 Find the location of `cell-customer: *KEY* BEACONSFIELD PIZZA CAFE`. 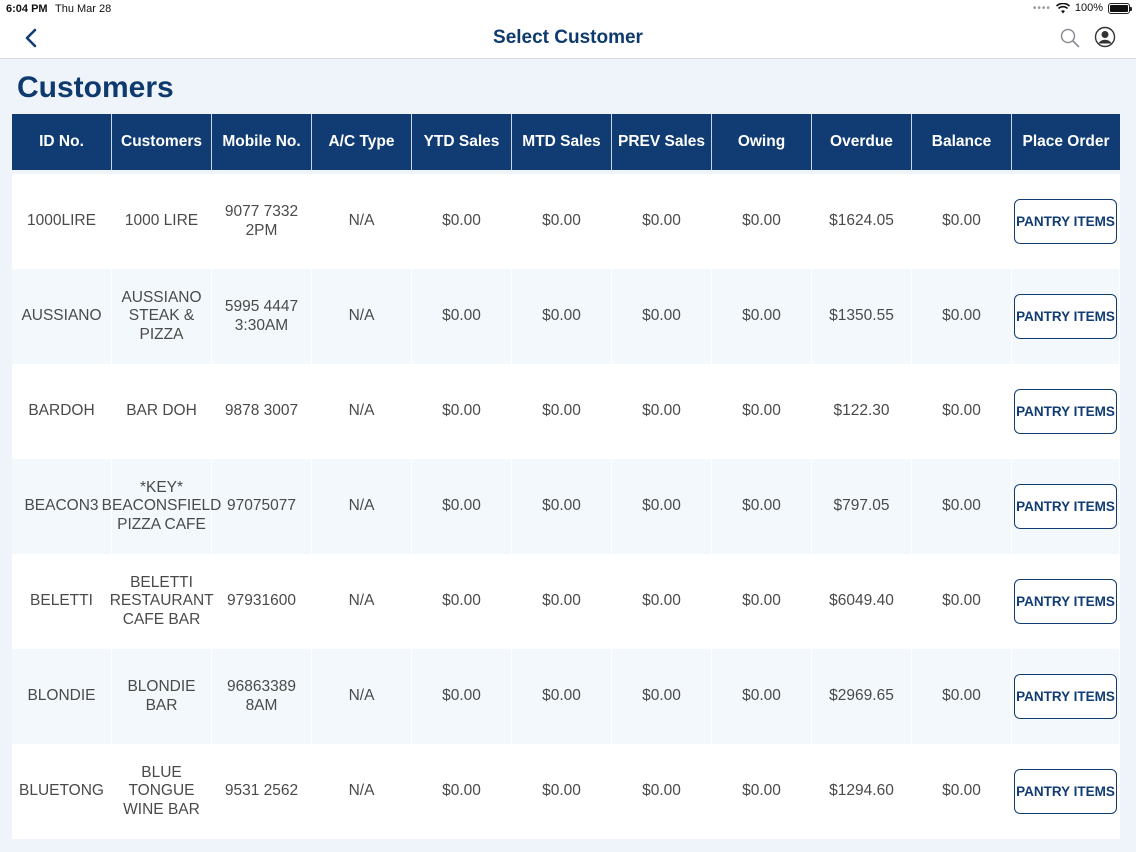

cell-customer: *KEY* BEACONSFIELD PIZZA CAFE is located at coordinates (161, 506).